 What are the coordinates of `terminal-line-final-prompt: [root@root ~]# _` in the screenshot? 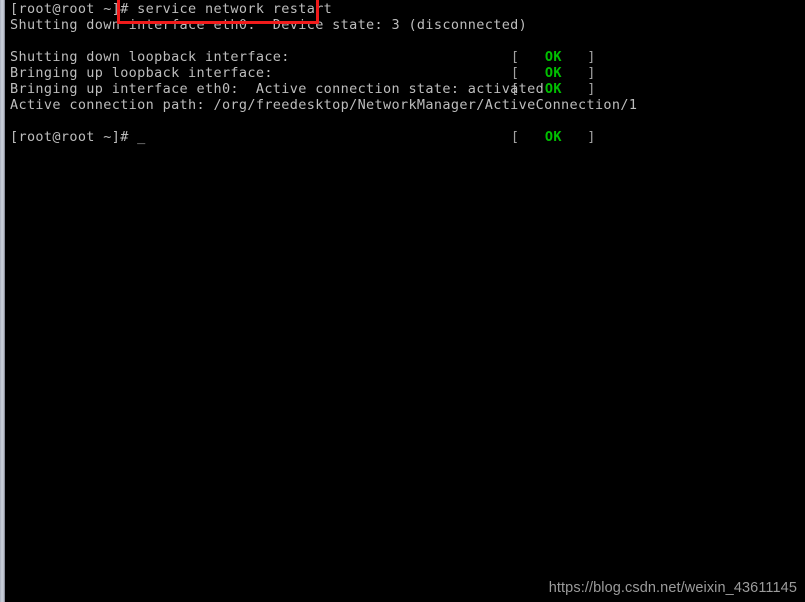 It's located at (78, 137).